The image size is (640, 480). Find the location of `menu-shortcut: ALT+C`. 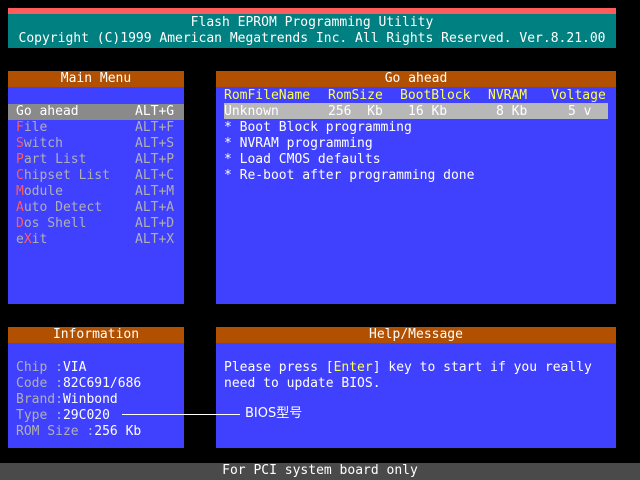

menu-shortcut: ALT+C is located at coordinates (155, 175).